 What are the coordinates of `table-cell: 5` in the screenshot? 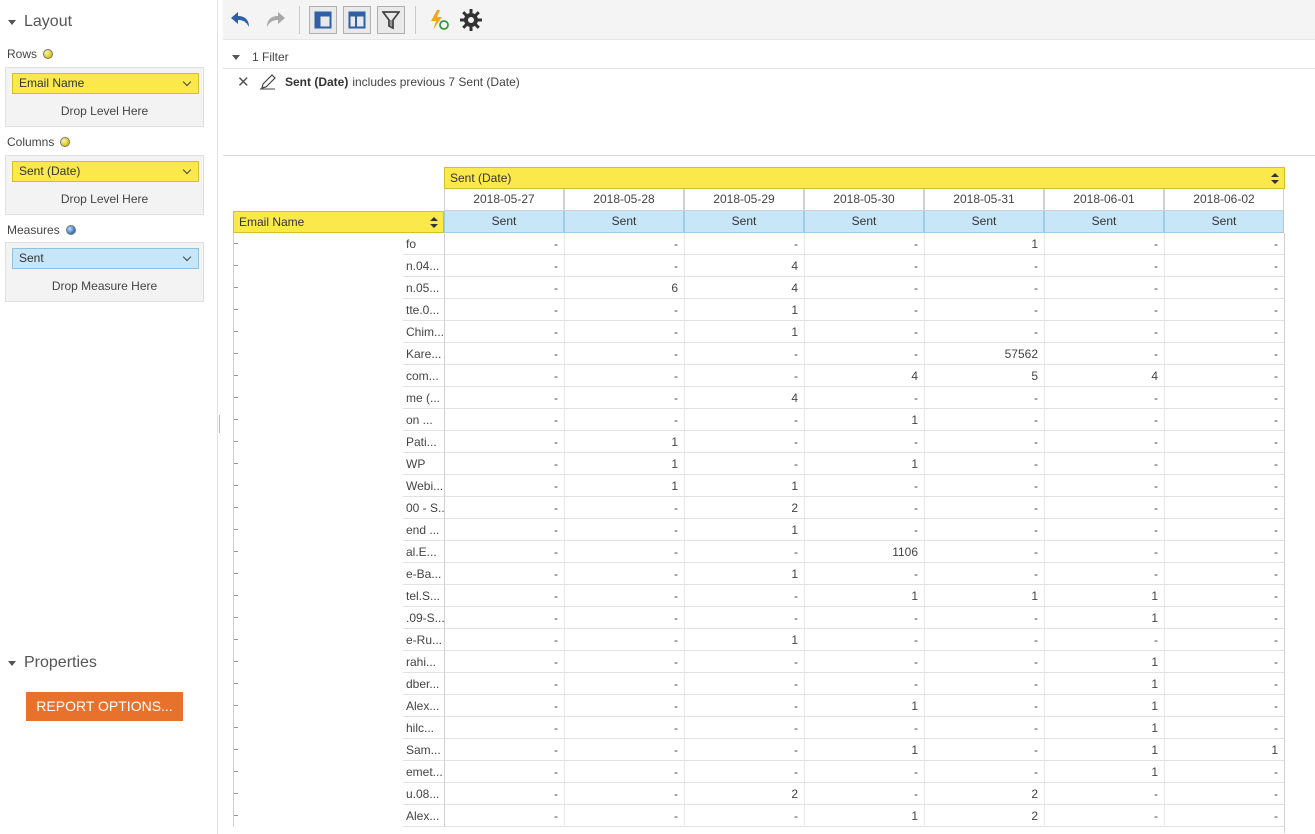 It's located at (984, 376).